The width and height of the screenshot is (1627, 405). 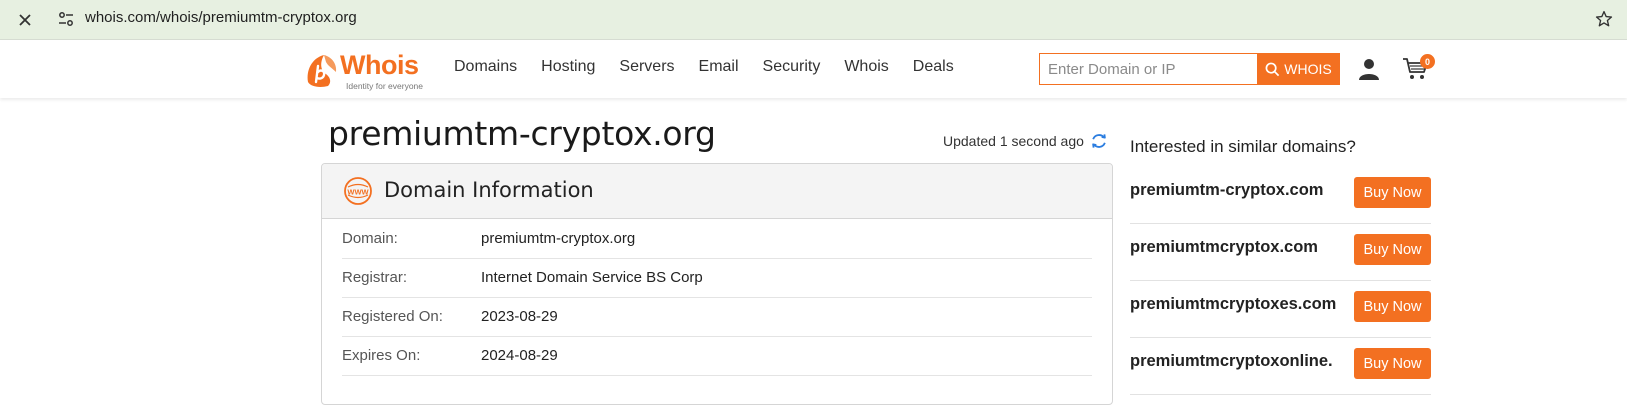 What do you see at coordinates (1013, 141) in the screenshot?
I see `updated-text: Updated 1 second ago` at bounding box center [1013, 141].